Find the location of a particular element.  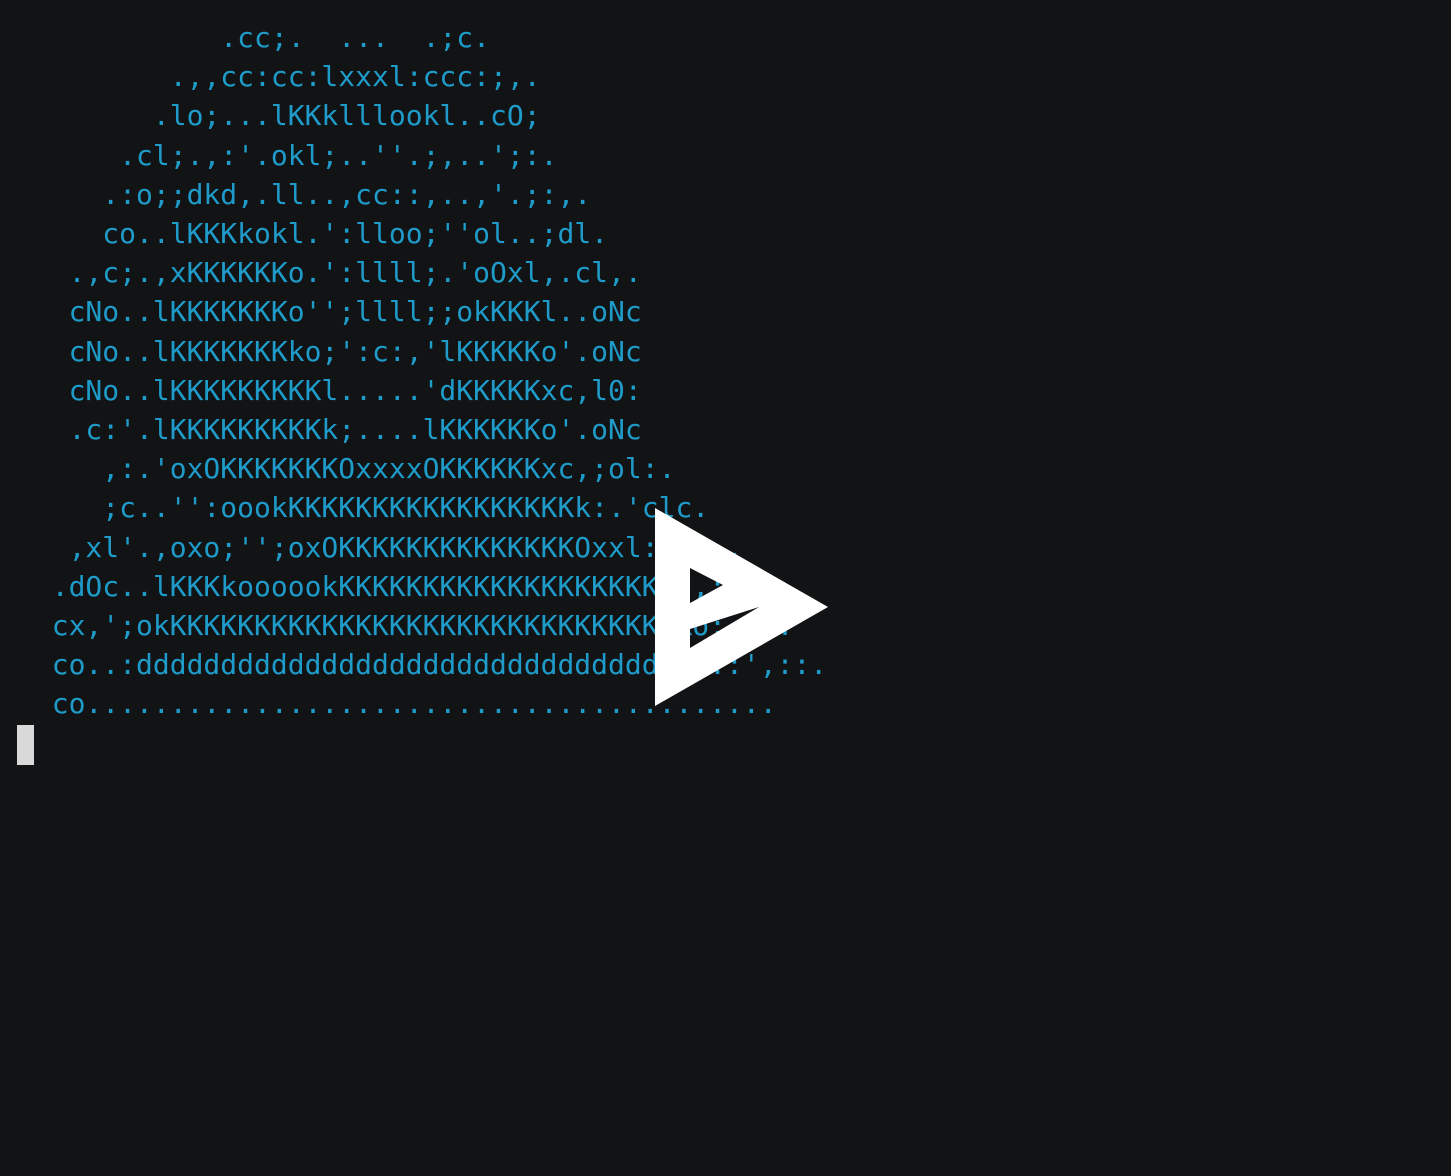

terminal-line: cNo..lKKKKKKKo'';llll;;okKKKl..oNc is located at coordinates (330, 312).